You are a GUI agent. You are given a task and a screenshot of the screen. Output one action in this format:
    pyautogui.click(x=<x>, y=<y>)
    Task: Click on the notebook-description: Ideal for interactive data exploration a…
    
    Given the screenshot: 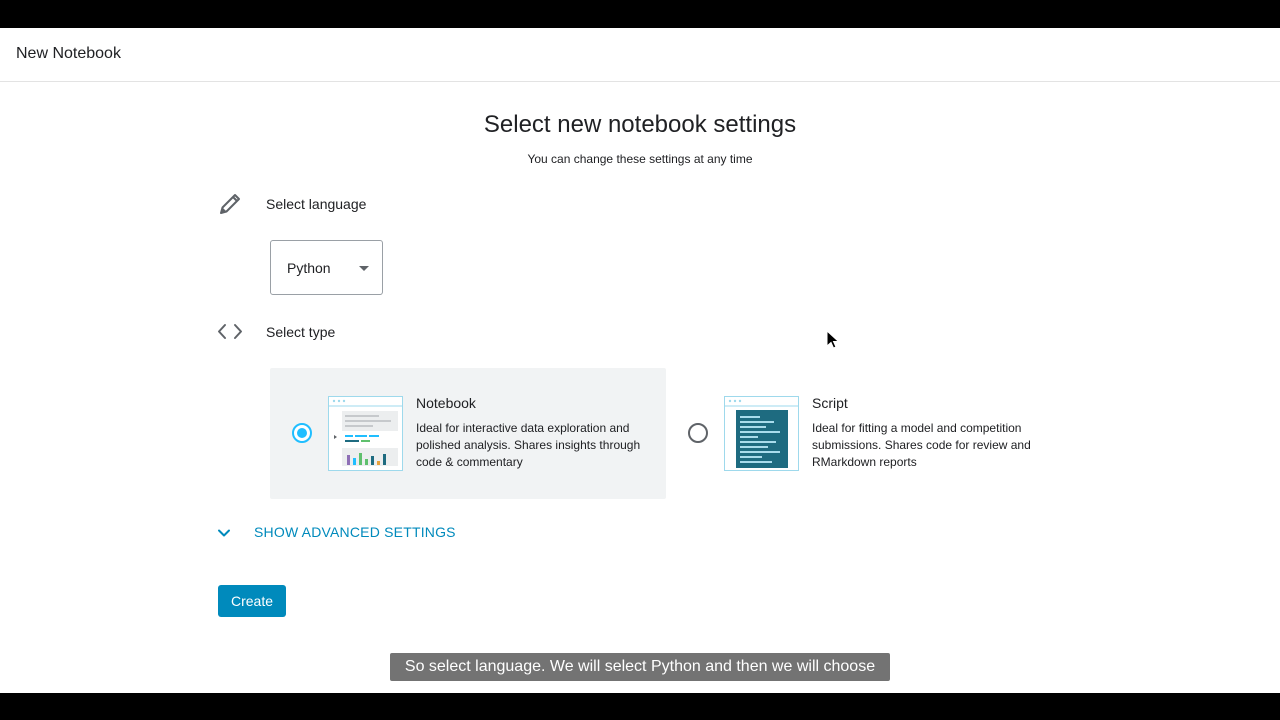 What is the action you would take?
    pyautogui.click(x=528, y=445)
    